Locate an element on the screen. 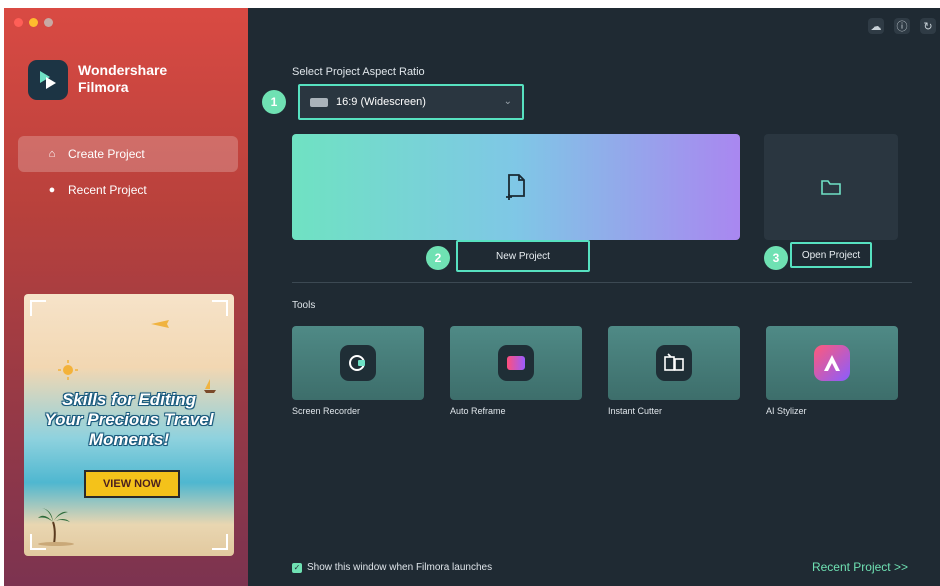 The width and height of the screenshot is (940, 586). tool-ai-stylizer is located at coordinates (832, 363).